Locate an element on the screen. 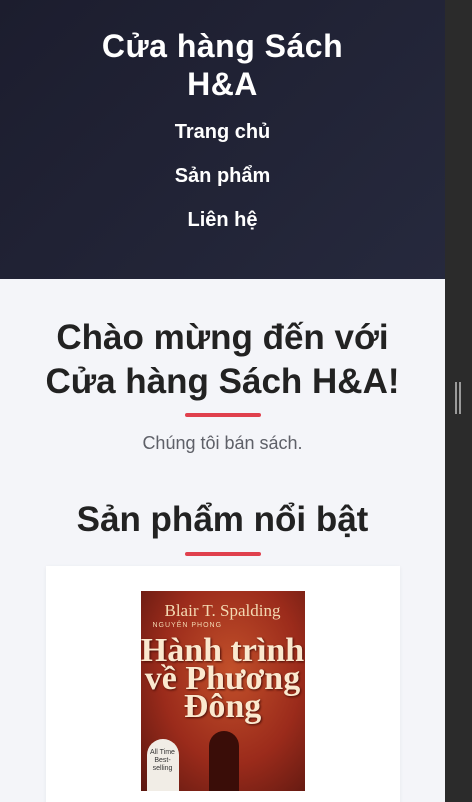 The height and width of the screenshot is (802, 472). nav-link-home: Trang chủ is located at coordinates (222, 132).